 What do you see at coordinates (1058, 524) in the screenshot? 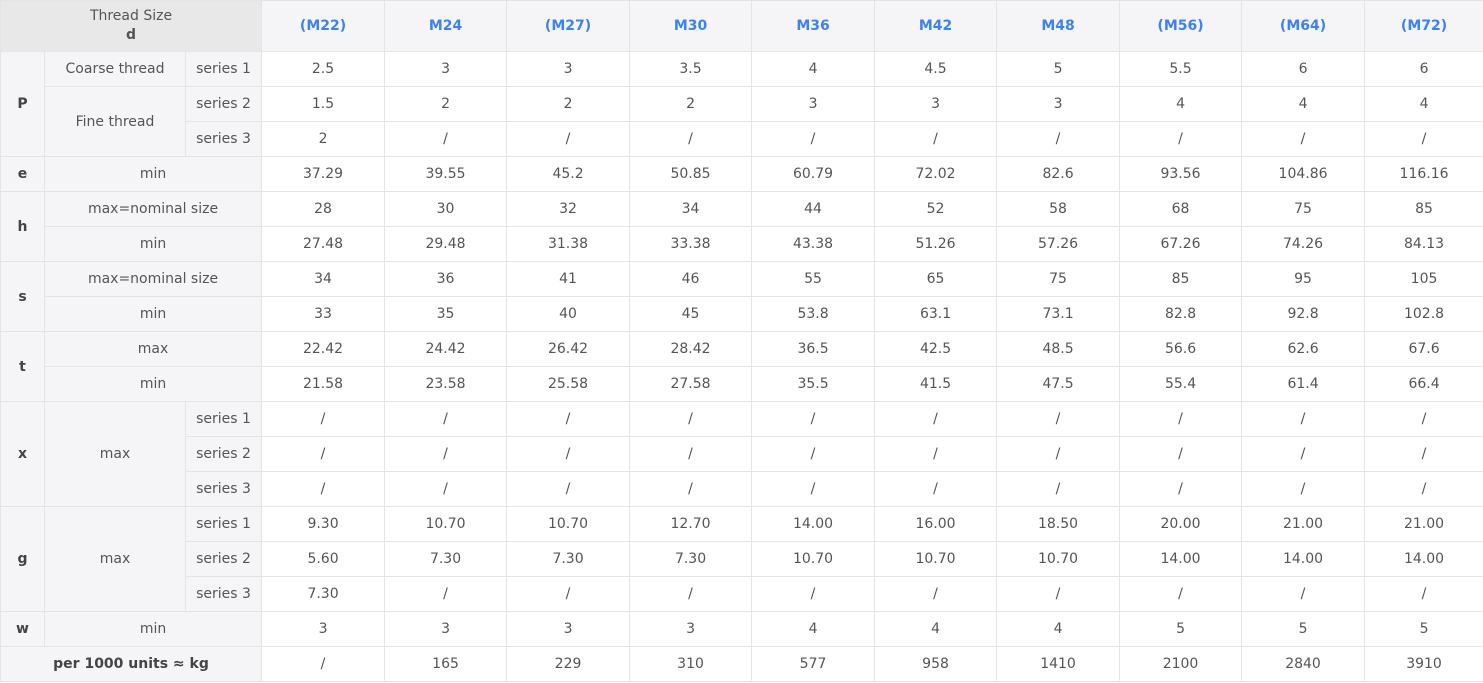
I see `value-cell: 18.50` at bounding box center [1058, 524].